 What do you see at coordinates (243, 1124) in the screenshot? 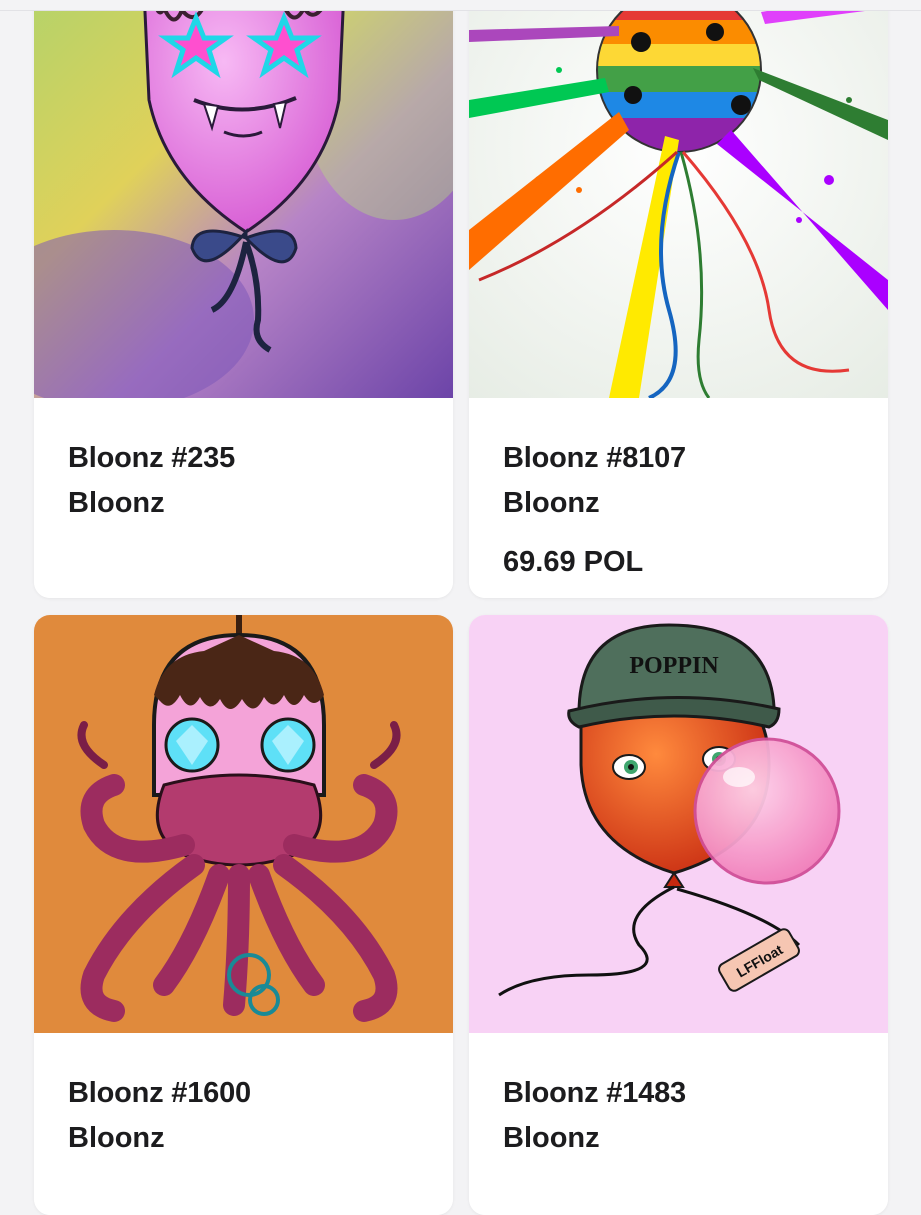
I see `card-info: Bloonz #1600 Bloonz` at bounding box center [243, 1124].